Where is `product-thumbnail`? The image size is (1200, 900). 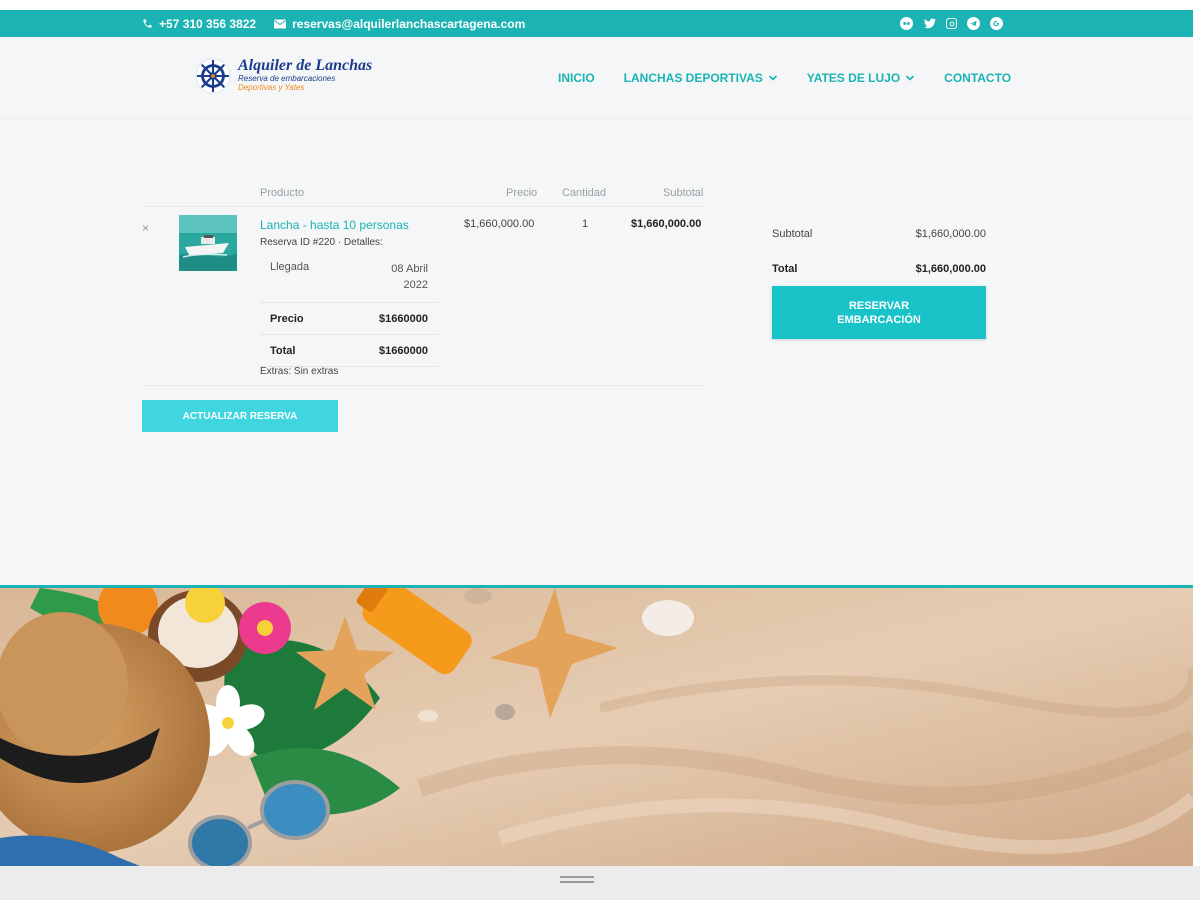 product-thumbnail is located at coordinates (208, 243).